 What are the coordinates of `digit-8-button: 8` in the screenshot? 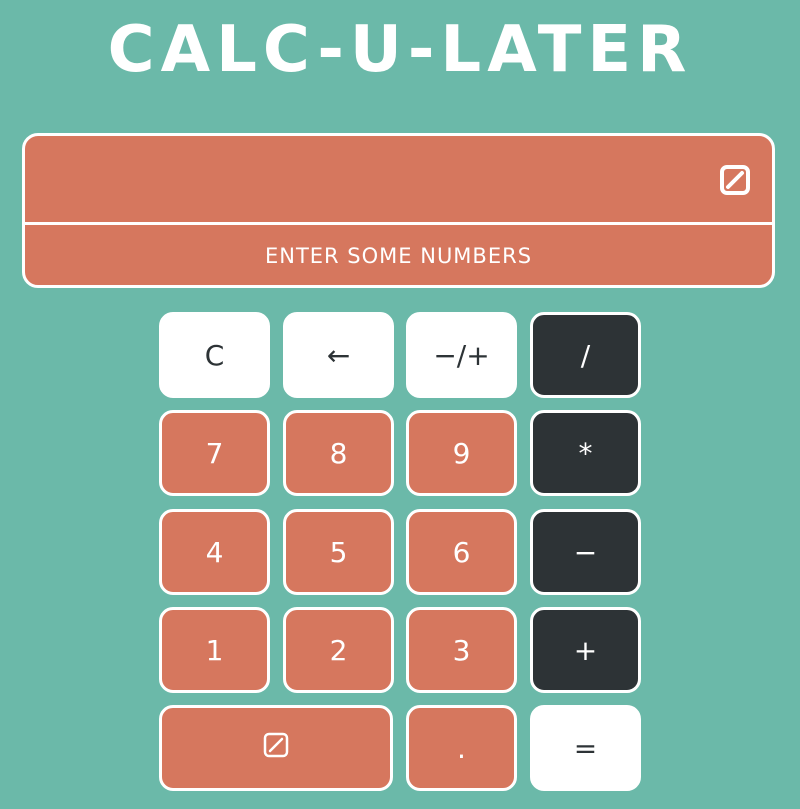 It's located at (338, 453).